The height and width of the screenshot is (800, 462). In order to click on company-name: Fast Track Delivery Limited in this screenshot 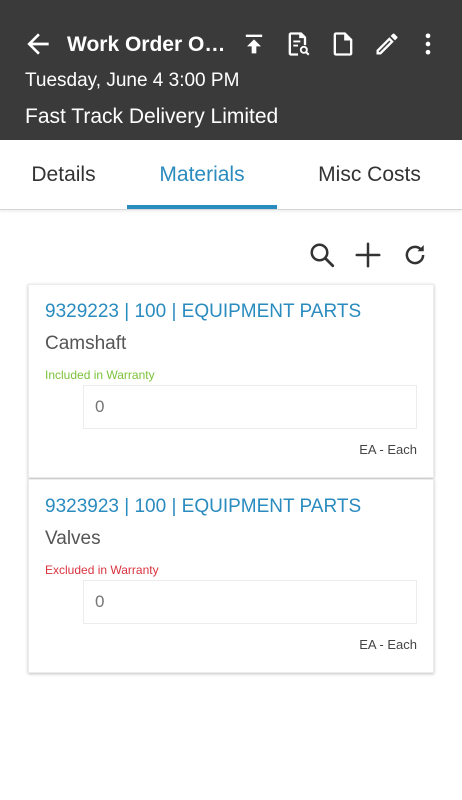, I will do `click(152, 116)`.